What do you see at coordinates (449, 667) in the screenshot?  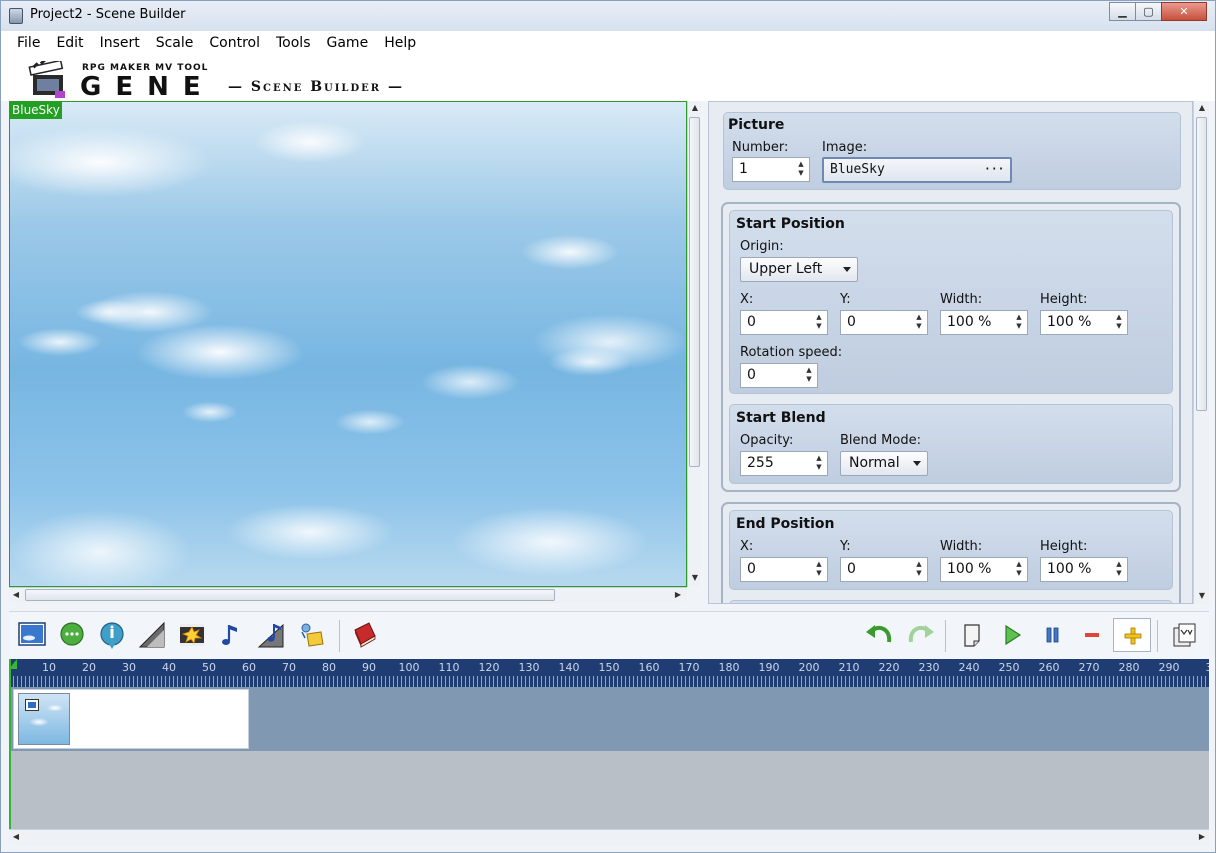 I see `ruler-label: 110` at bounding box center [449, 667].